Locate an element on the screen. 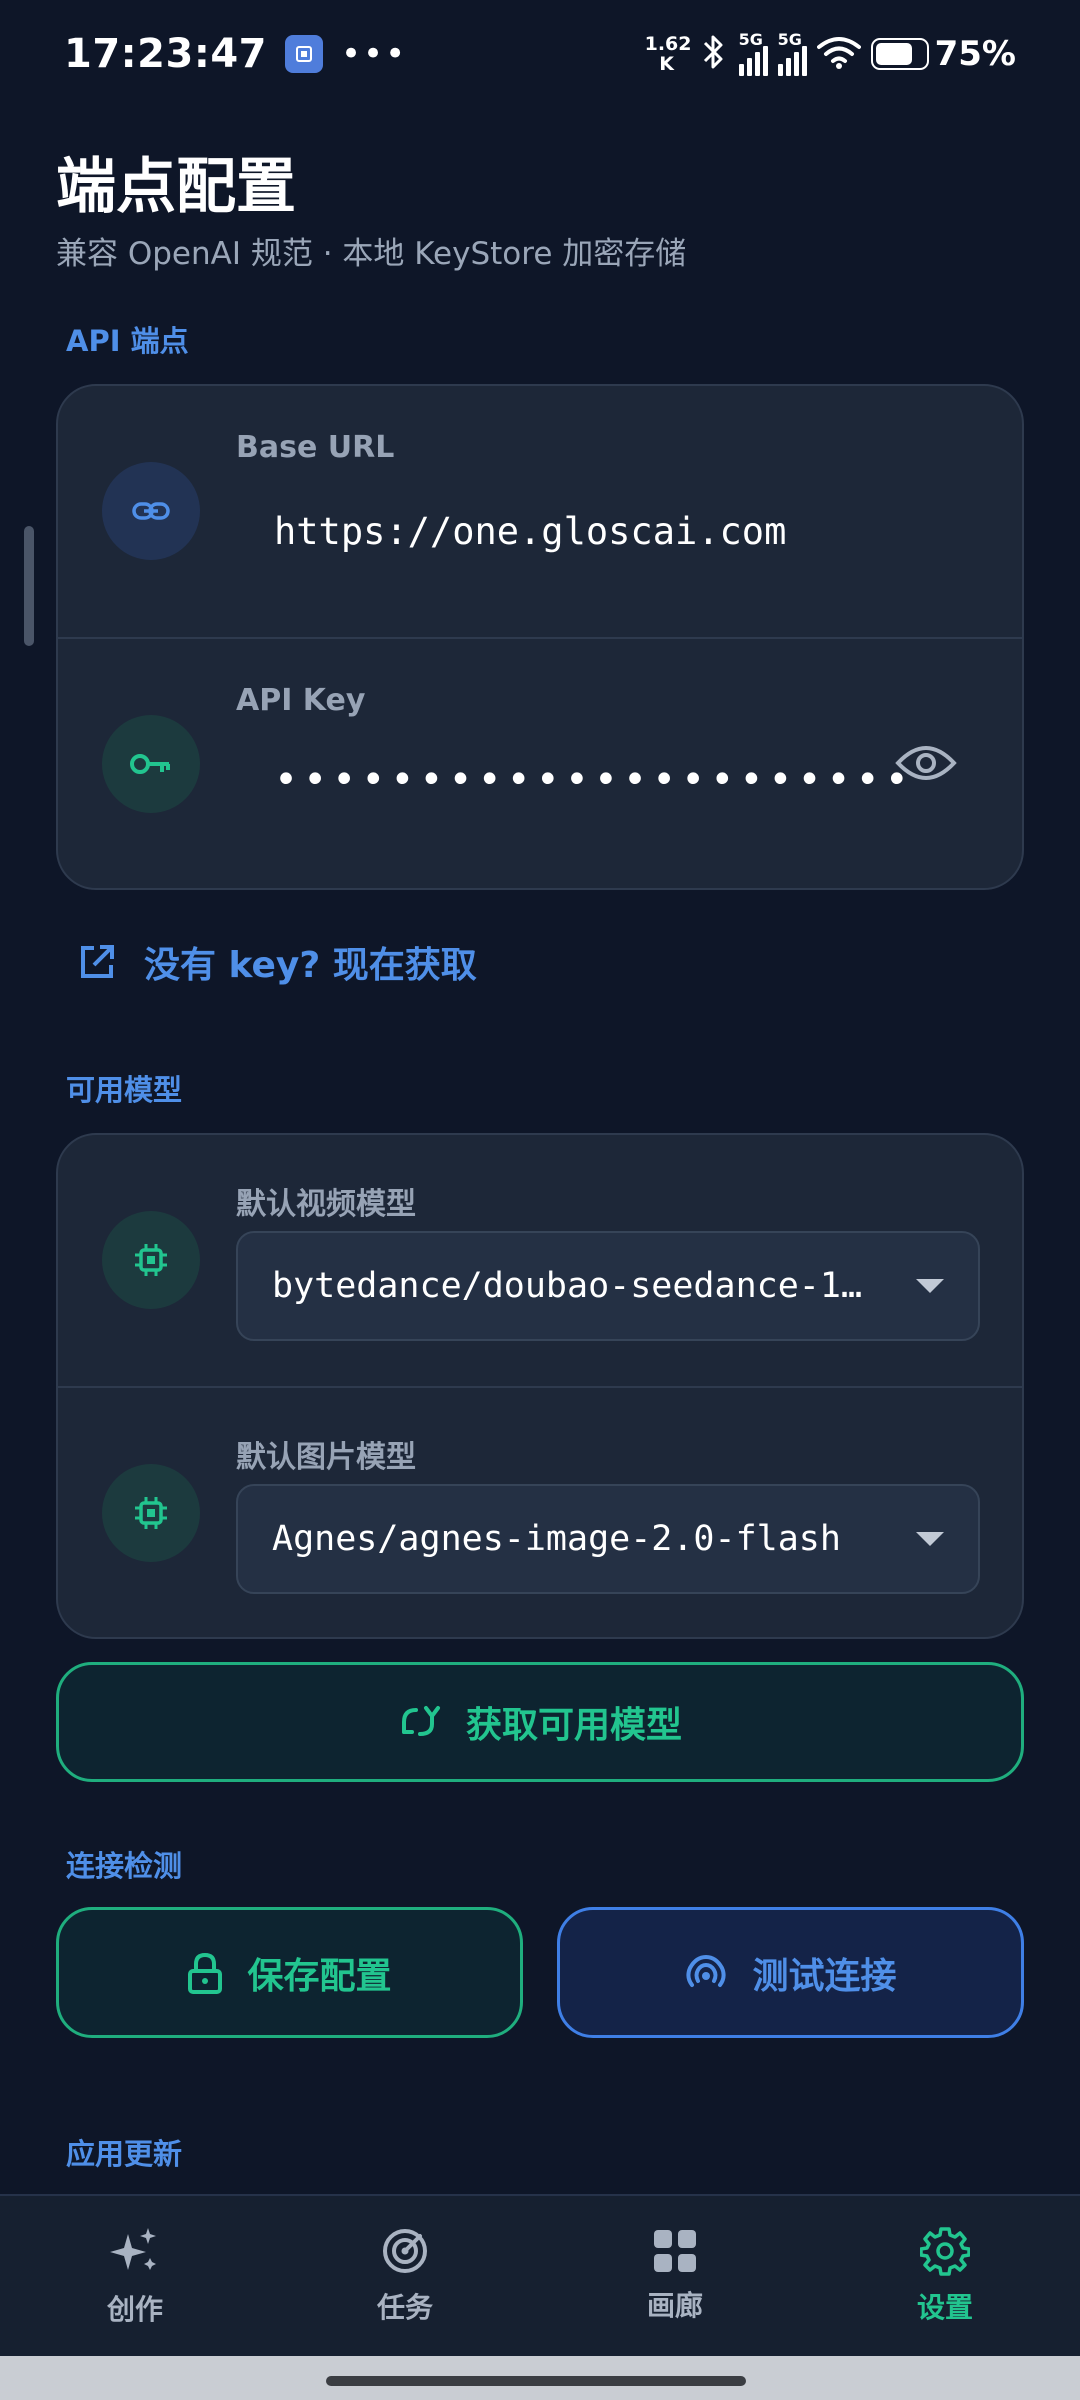 The height and width of the screenshot is (2400, 1080). fetch-models-label: 获取可用模型 is located at coordinates (573, 1725).